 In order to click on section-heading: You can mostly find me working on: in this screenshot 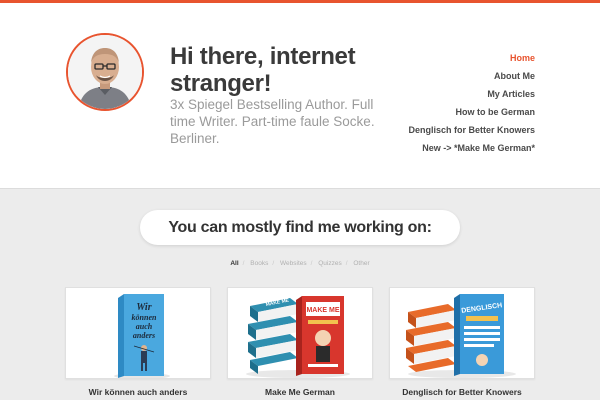, I will do `click(300, 227)`.